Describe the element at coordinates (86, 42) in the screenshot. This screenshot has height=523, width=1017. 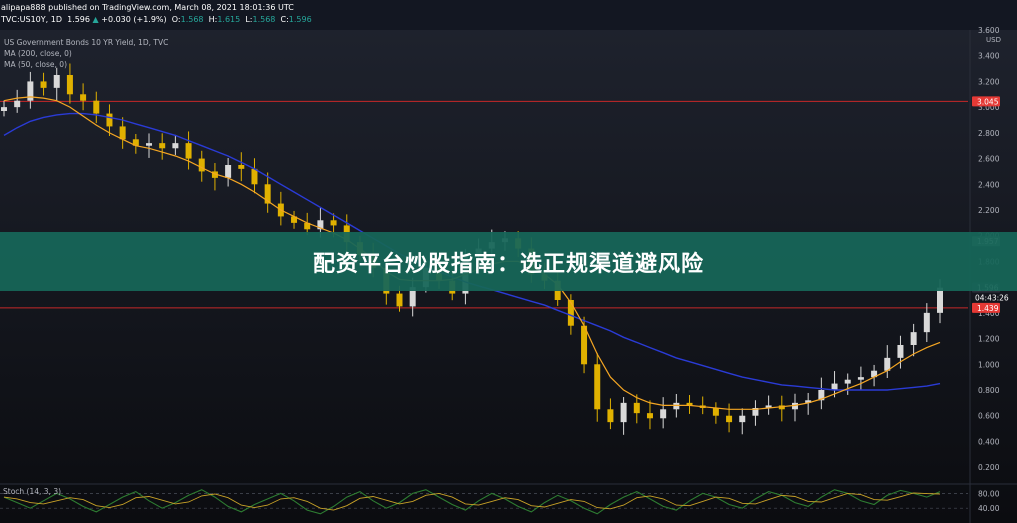
I see `indicator-title: US Government Bonds 10 YR Yield, 1D, TVC` at that location.